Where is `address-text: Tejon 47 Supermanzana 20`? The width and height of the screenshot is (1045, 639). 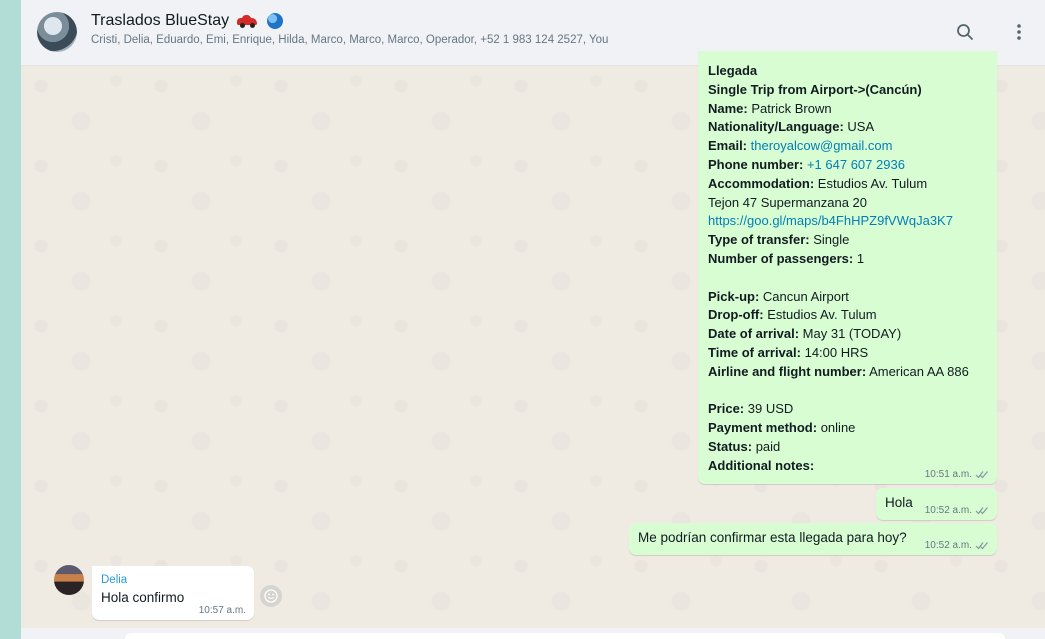
address-text: Tejon 47 Supermanzana 20 is located at coordinates (788, 202).